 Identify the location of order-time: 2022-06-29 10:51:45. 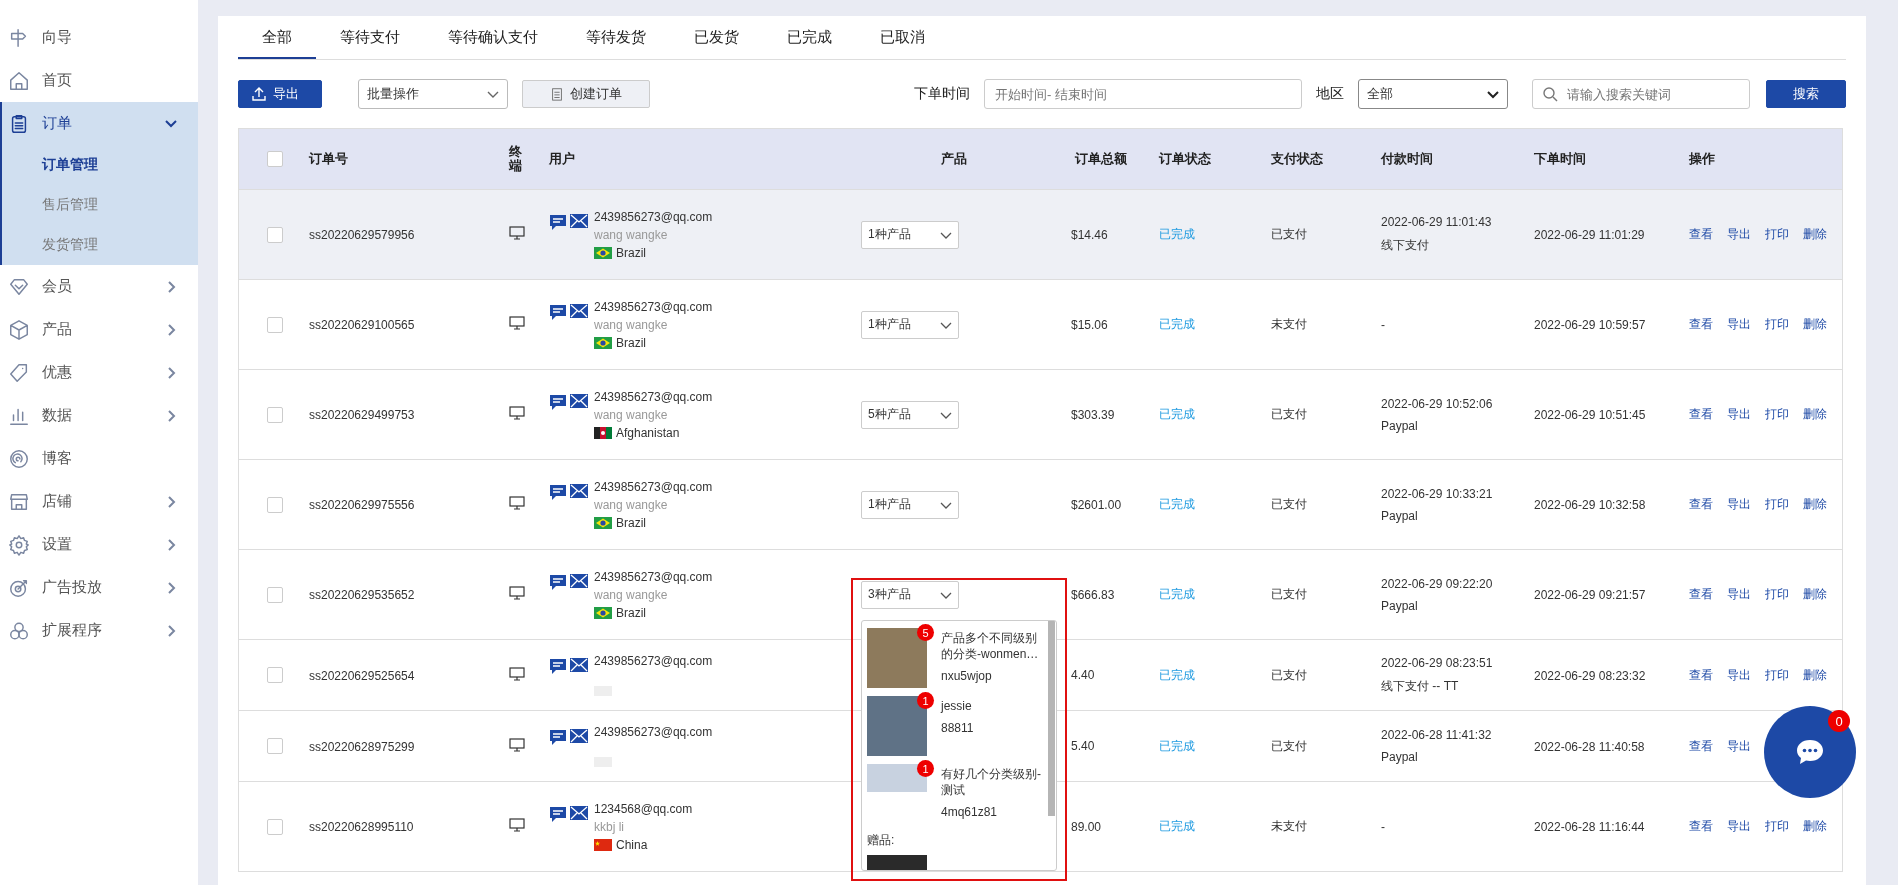
(1590, 415).